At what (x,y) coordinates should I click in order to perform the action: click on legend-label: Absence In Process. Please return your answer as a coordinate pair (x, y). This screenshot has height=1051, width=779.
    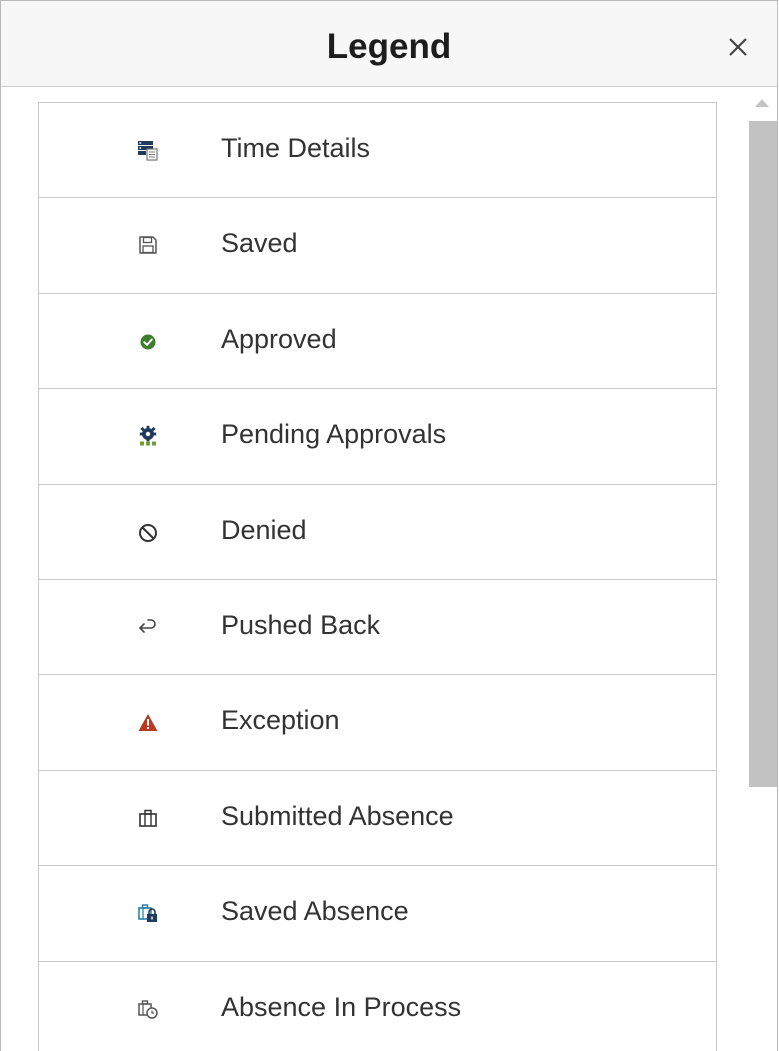
    Looking at the image, I should click on (341, 1006).